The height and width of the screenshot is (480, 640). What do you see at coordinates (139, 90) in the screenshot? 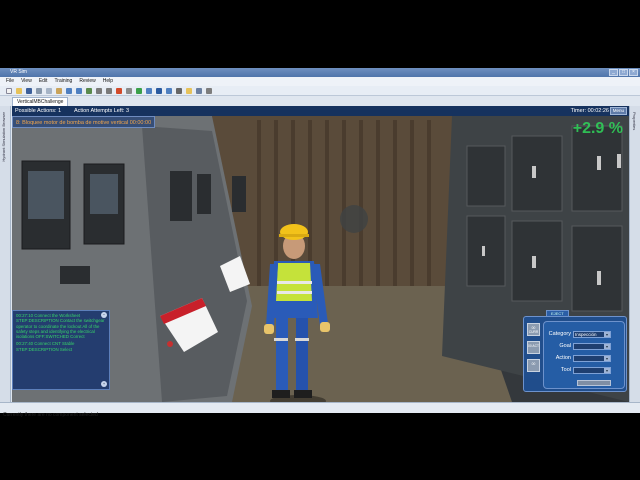
I see `play-icon` at bounding box center [139, 90].